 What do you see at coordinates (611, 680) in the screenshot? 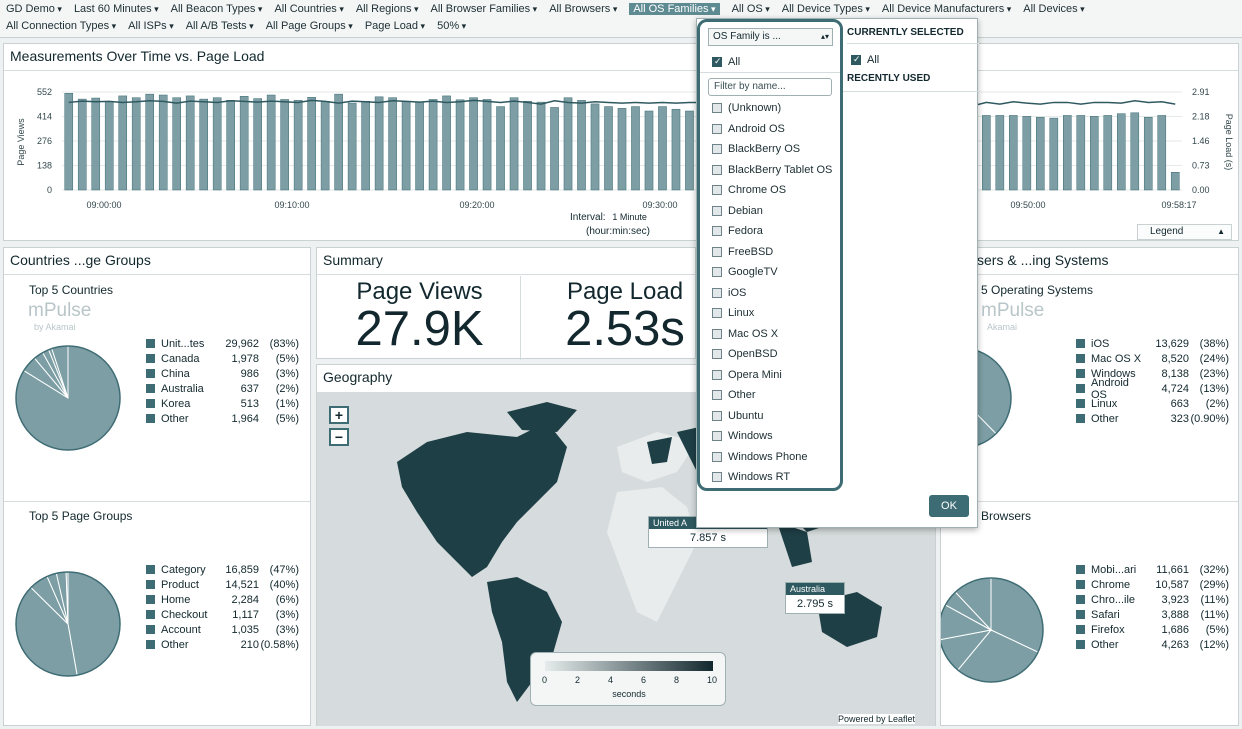
I see `scale-tick: 4` at bounding box center [611, 680].